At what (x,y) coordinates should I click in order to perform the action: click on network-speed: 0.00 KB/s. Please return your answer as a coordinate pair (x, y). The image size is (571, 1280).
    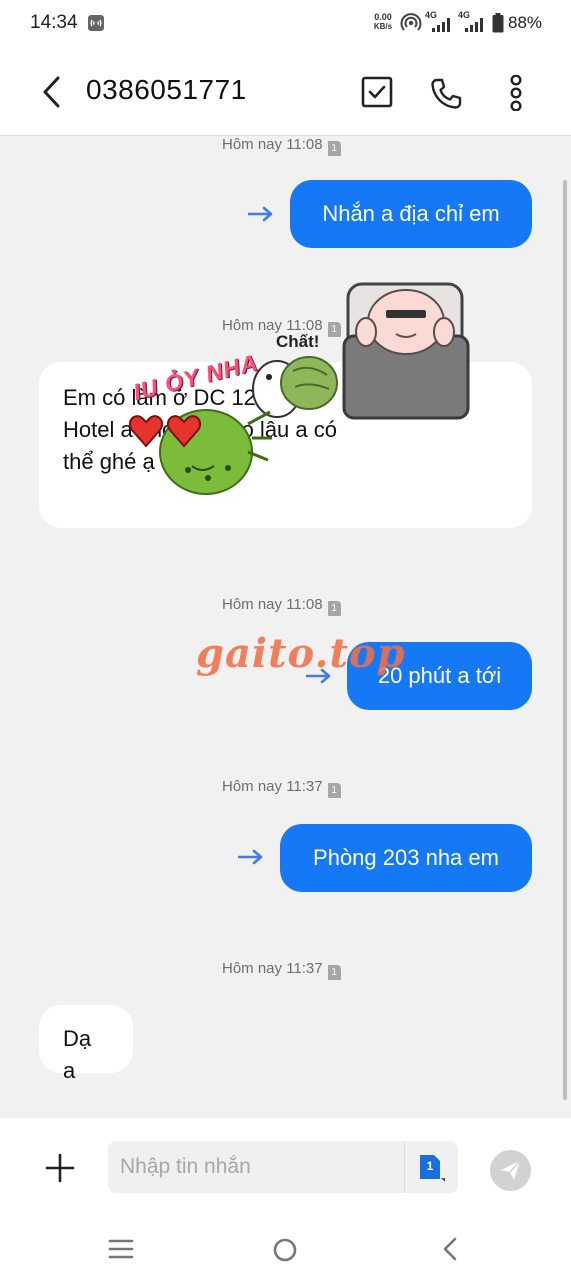
    Looking at the image, I should click on (383, 22).